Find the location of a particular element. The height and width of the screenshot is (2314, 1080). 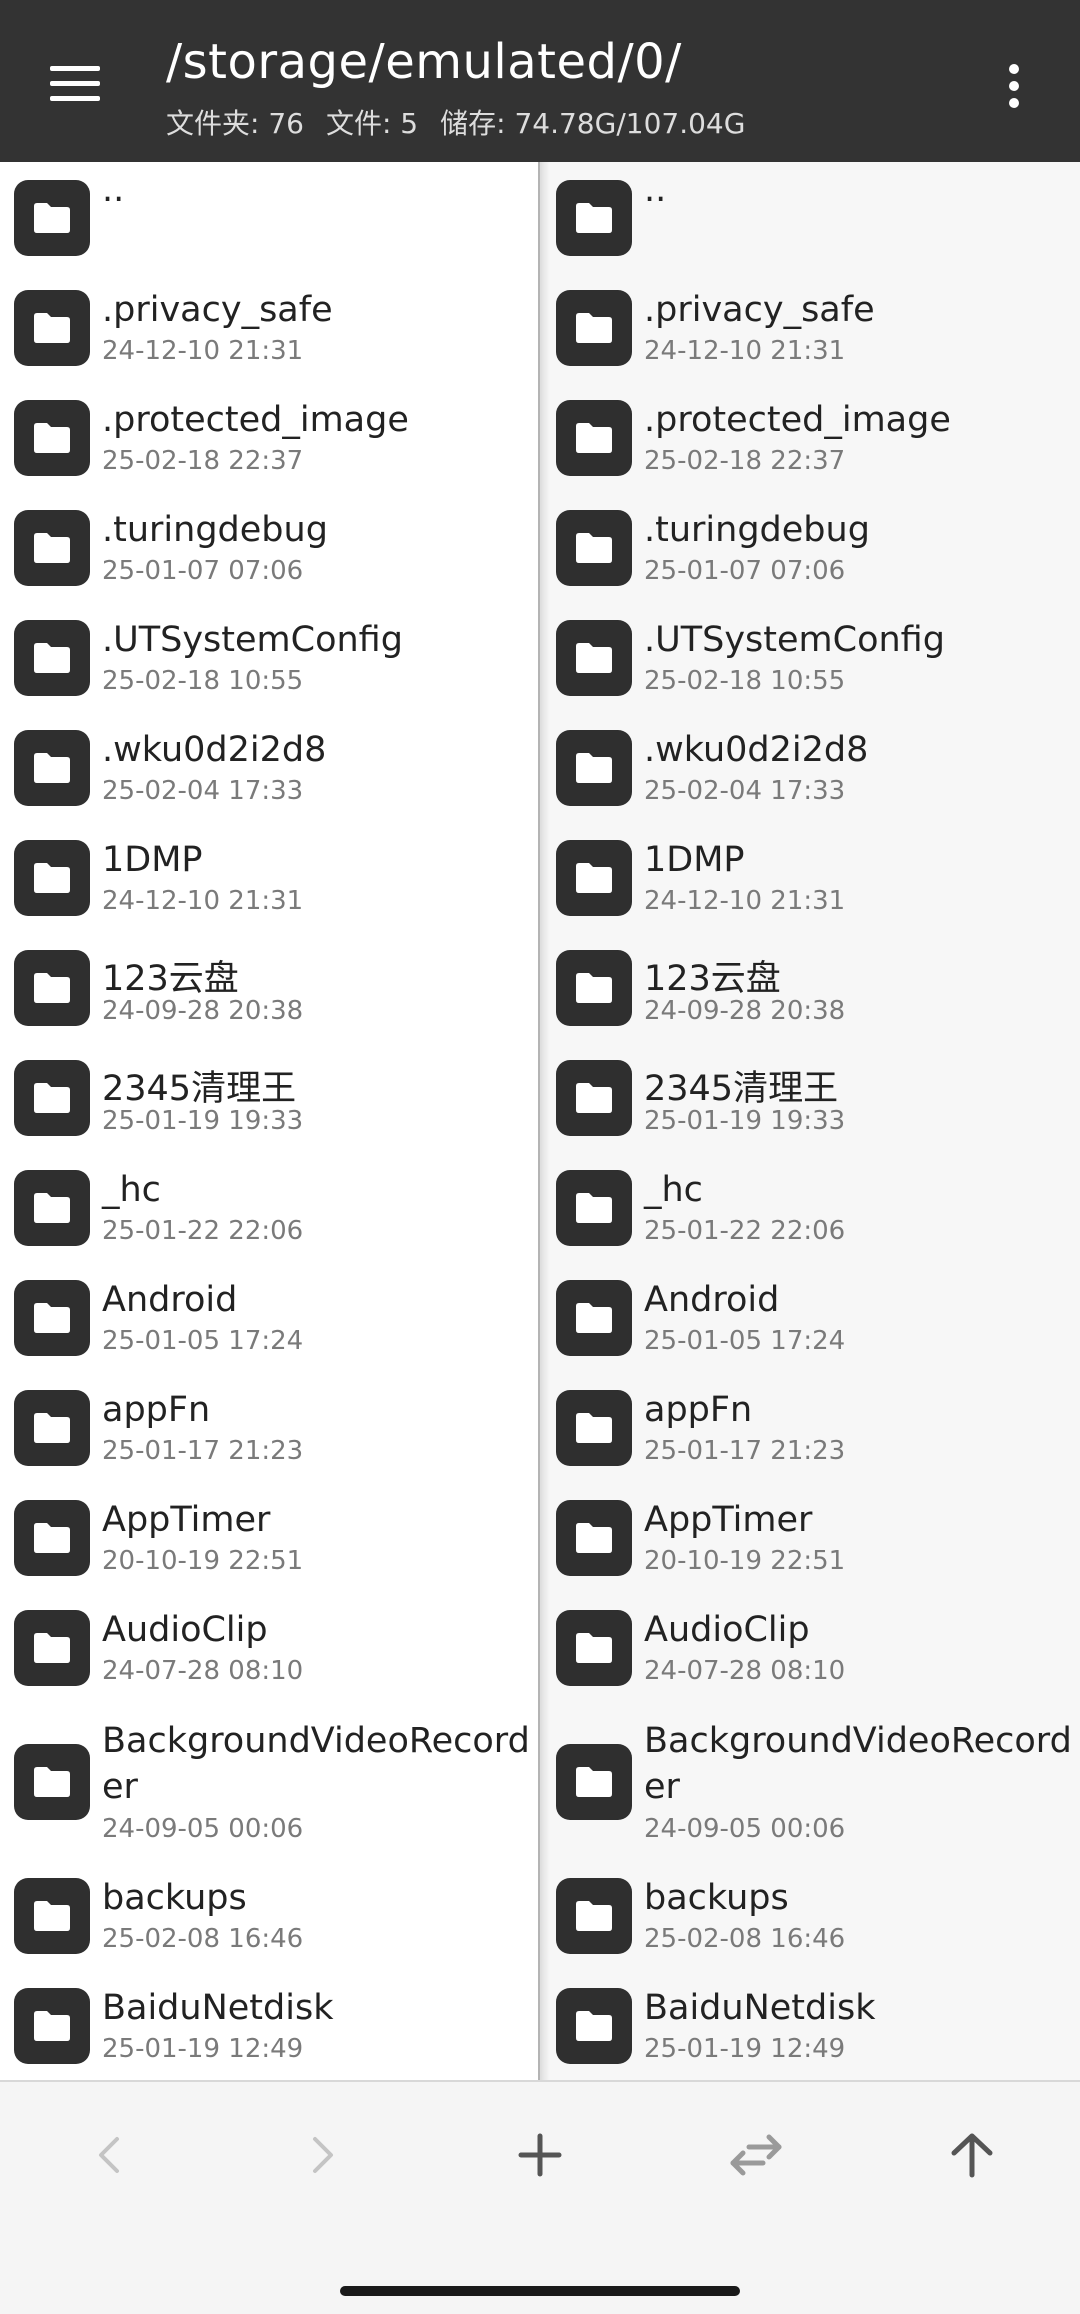

folder-modified-date: 25-01-07 07:06 is located at coordinates (203, 571).